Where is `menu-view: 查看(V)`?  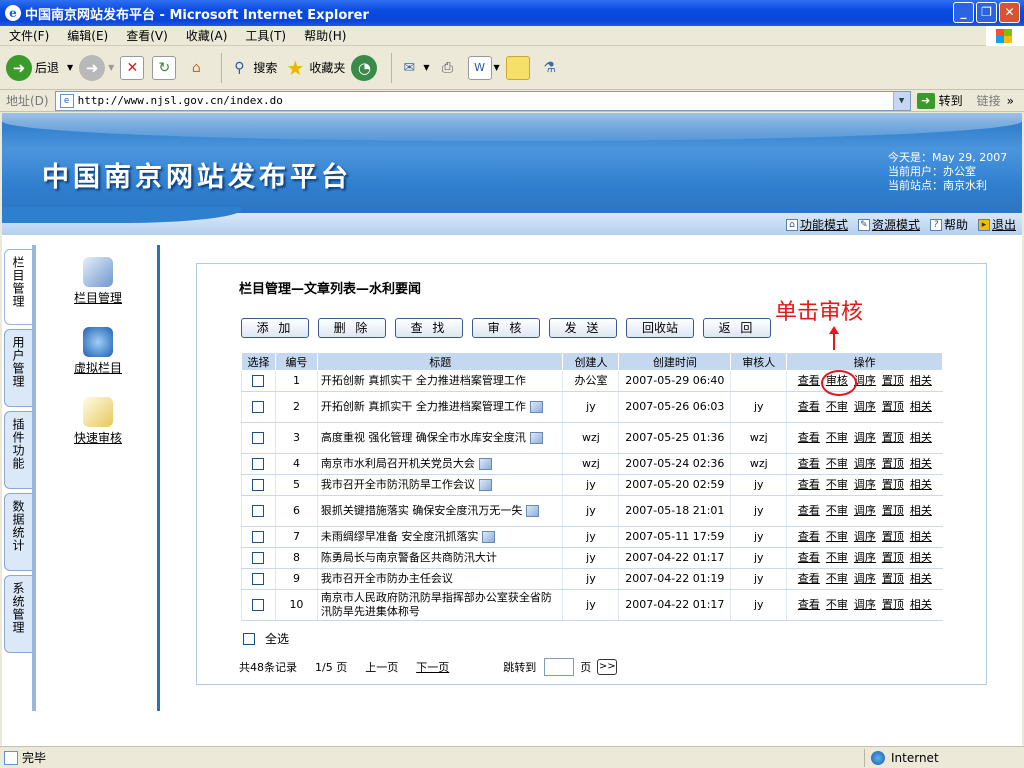
menu-view: 查看(V) is located at coordinates (147, 35).